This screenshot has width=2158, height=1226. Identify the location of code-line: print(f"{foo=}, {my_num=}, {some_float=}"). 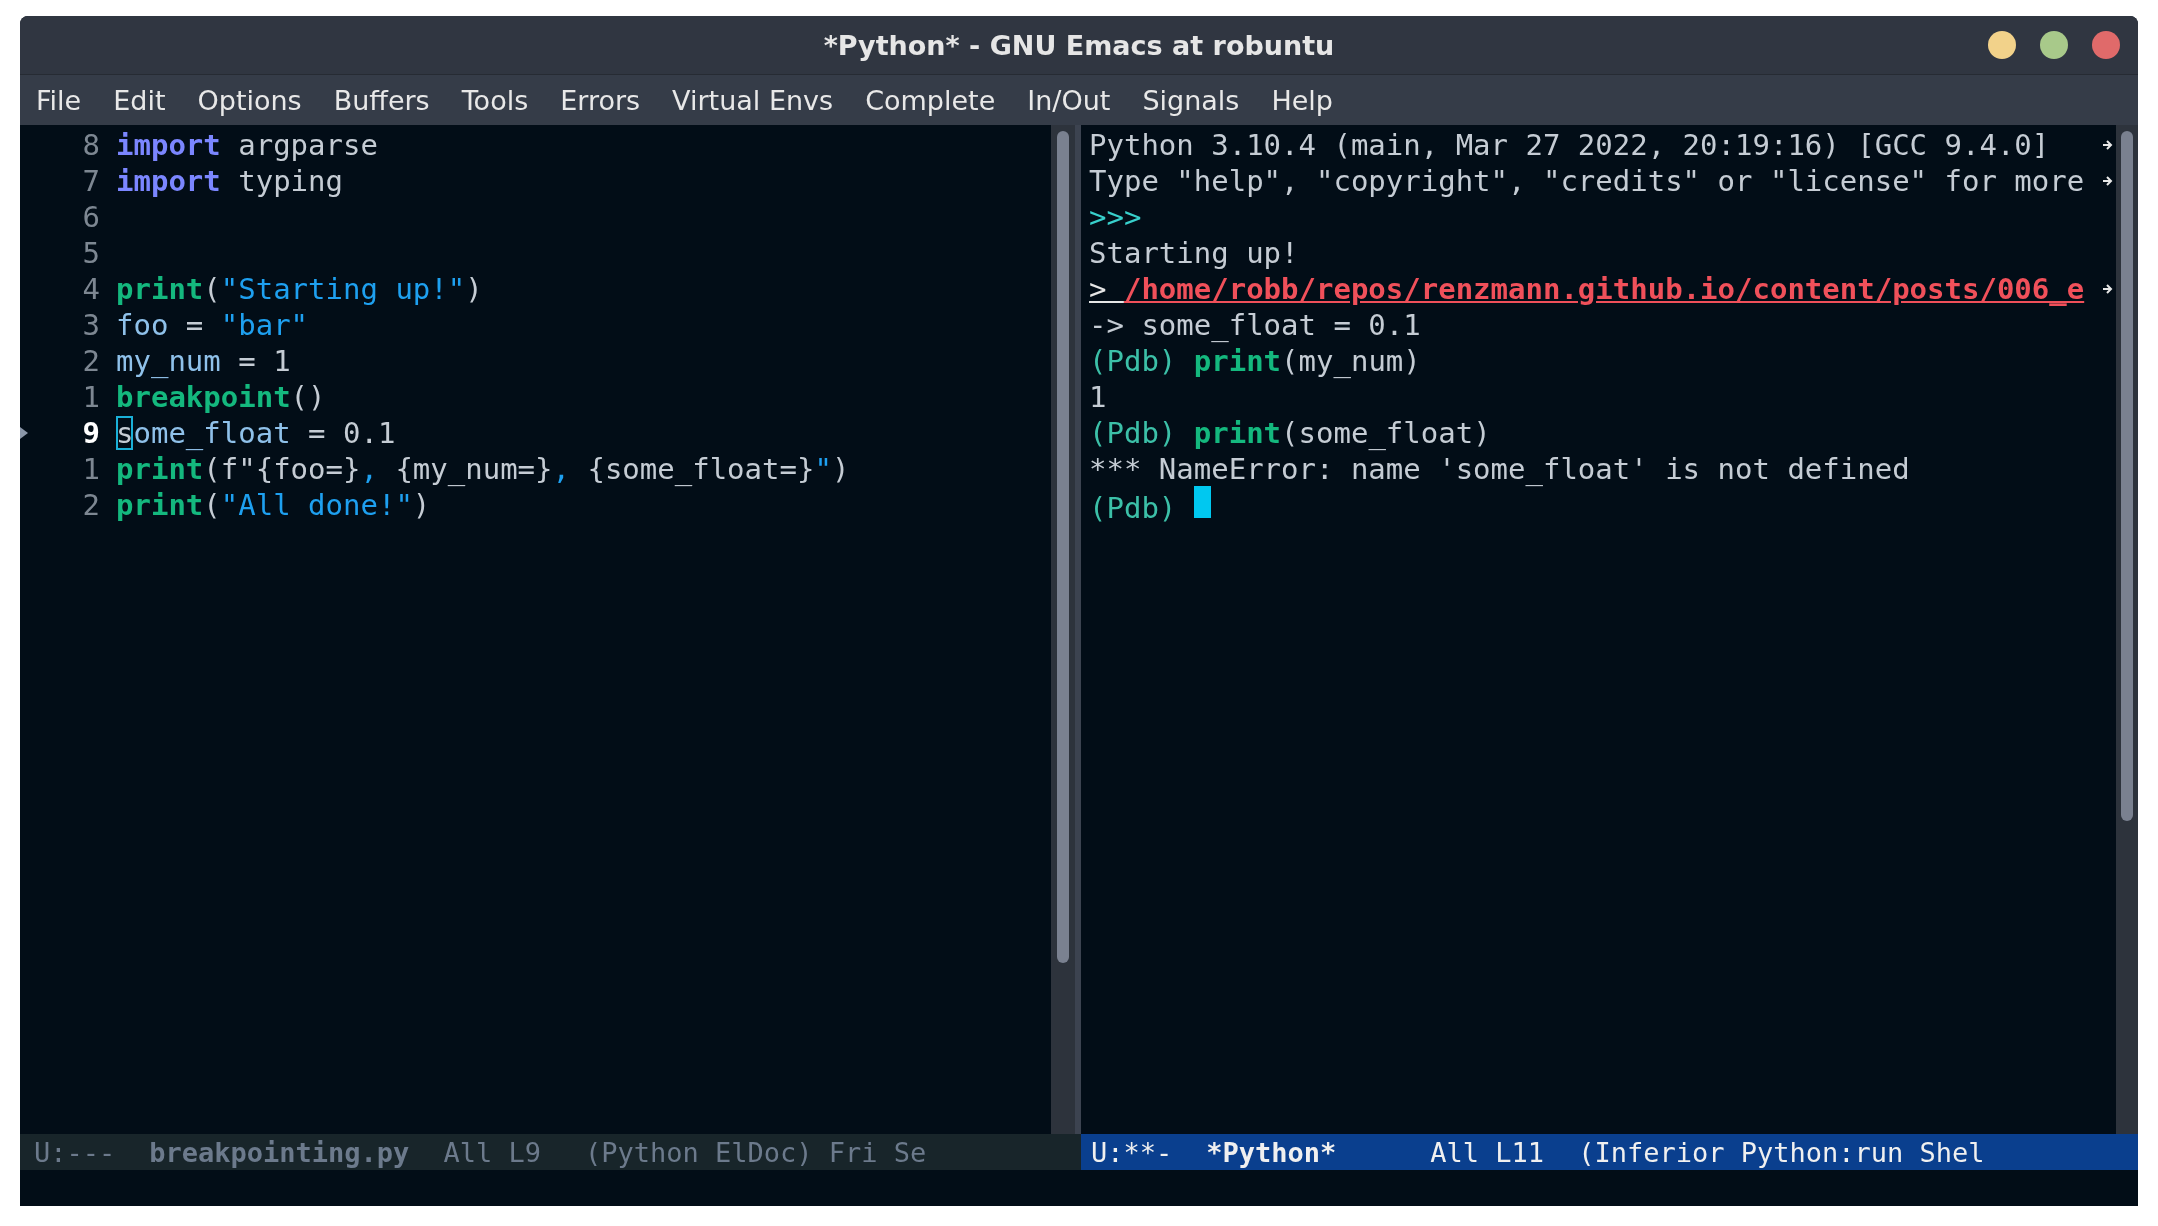
(483, 469).